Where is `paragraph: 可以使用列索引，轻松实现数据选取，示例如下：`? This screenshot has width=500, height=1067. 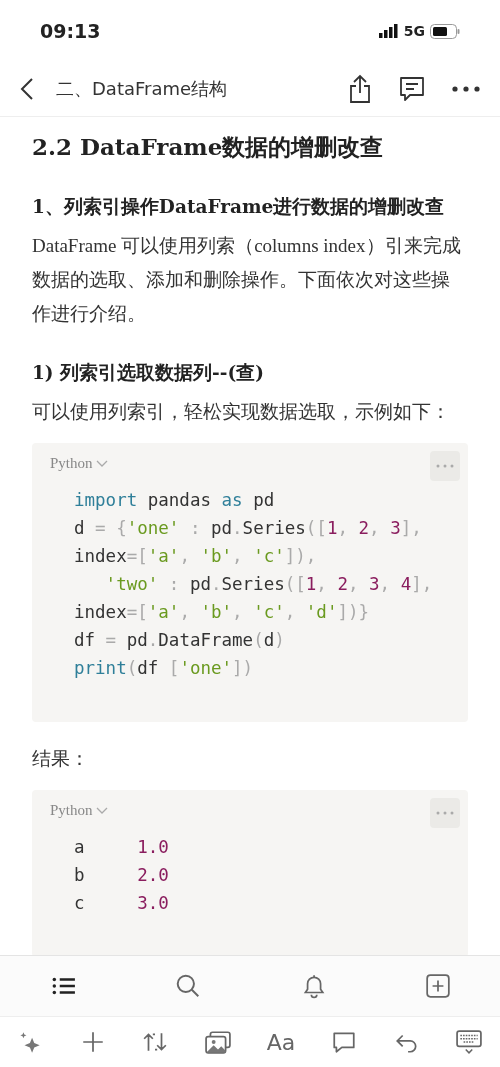
paragraph: 可以使用列索引，轻松实现数据选取，示例如下： is located at coordinates (241, 412).